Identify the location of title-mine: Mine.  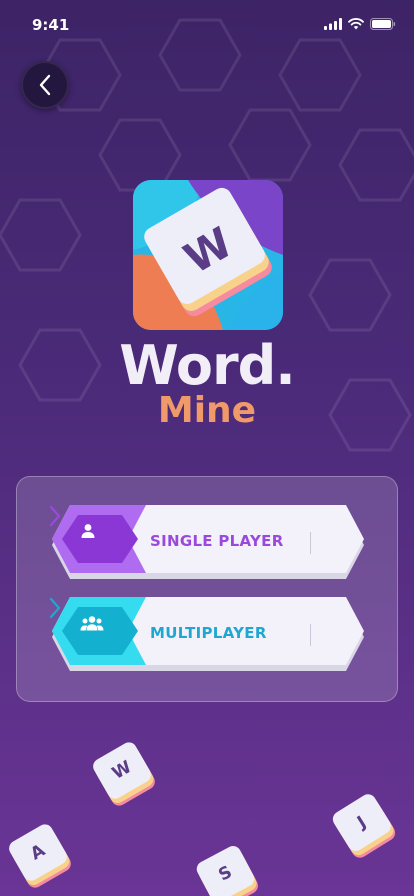
(207, 410).